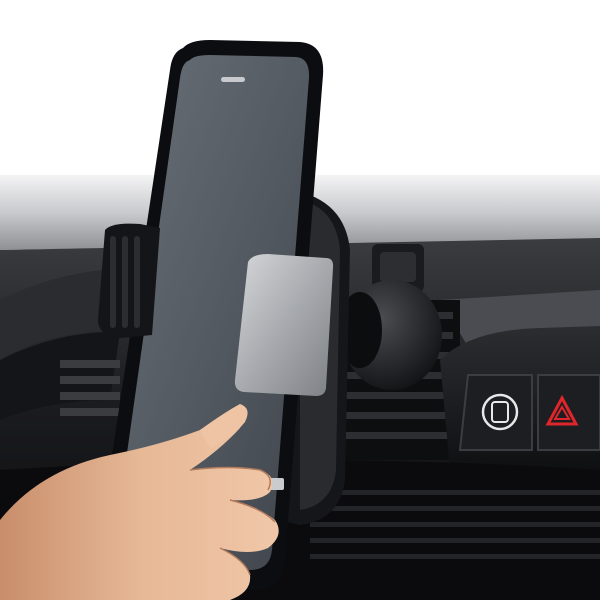  I want to click on phone-speaker, so click(233, 79).